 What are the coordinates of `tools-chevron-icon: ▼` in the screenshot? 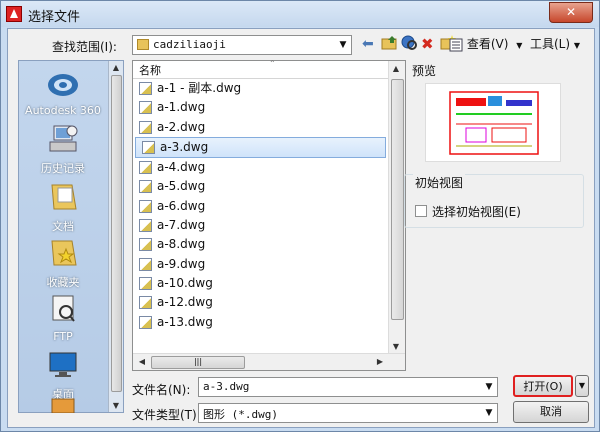 It's located at (577, 45).